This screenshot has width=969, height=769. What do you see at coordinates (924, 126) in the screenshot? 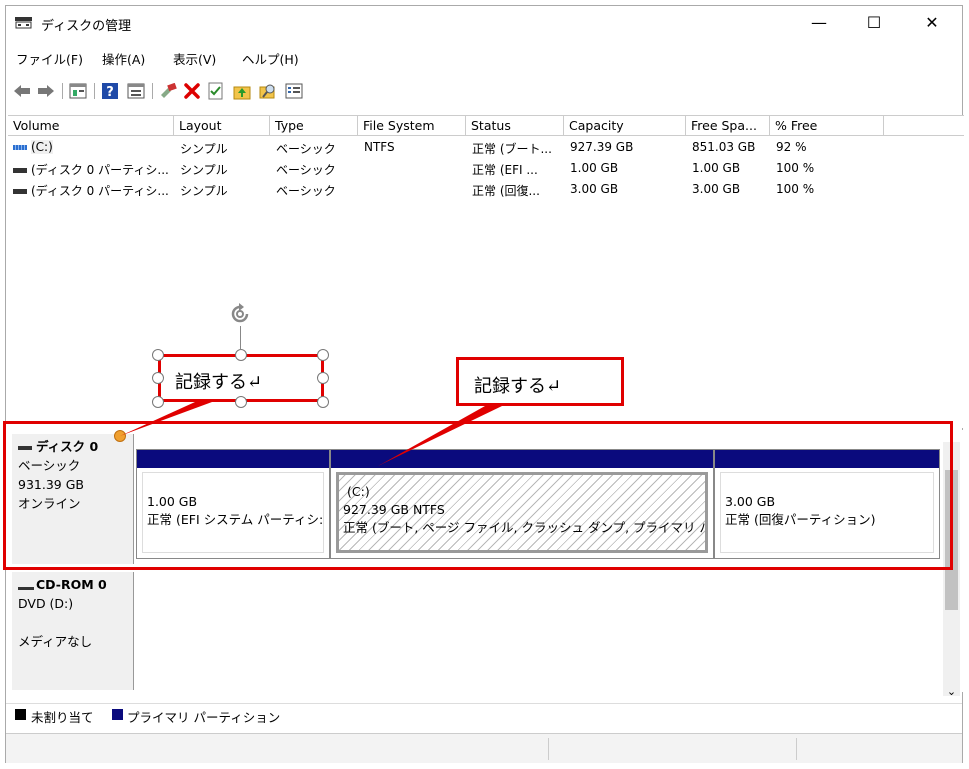
I see `column-filler` at bounding box center [924, 126].